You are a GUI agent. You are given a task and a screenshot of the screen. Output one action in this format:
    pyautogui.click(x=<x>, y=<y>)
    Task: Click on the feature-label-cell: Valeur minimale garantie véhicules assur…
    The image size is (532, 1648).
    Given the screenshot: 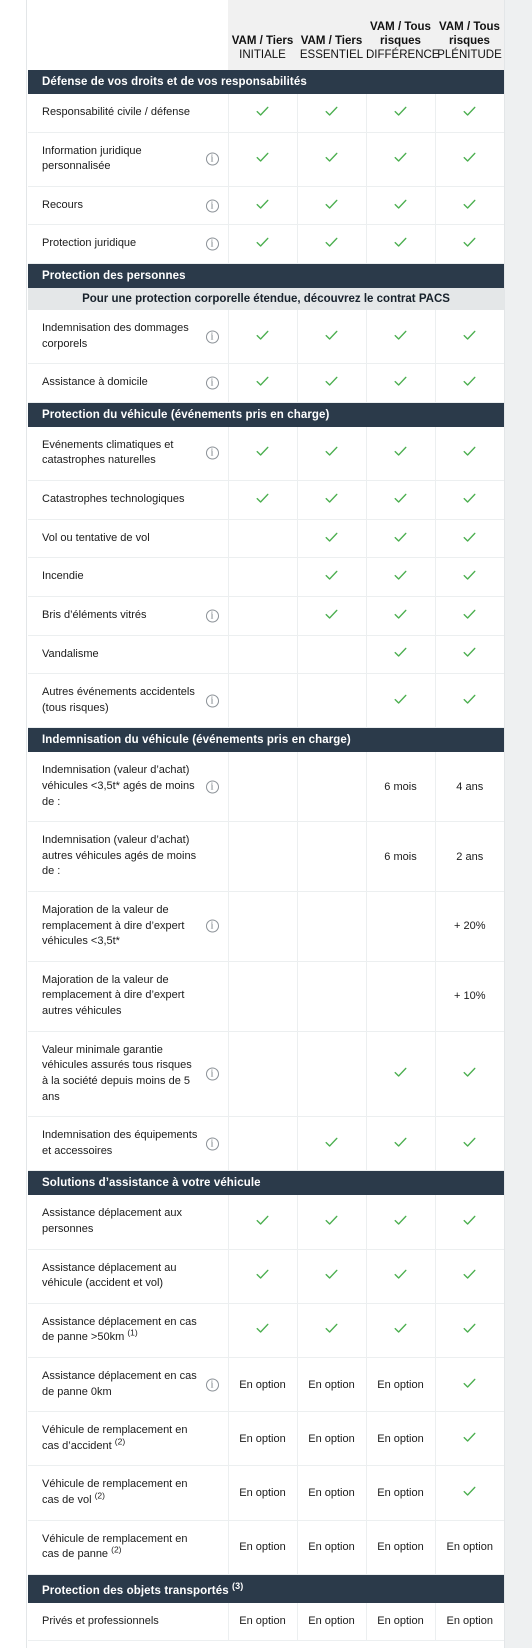 What is the action you would take?
    pyautogui.click(x=128, y=1074)
    